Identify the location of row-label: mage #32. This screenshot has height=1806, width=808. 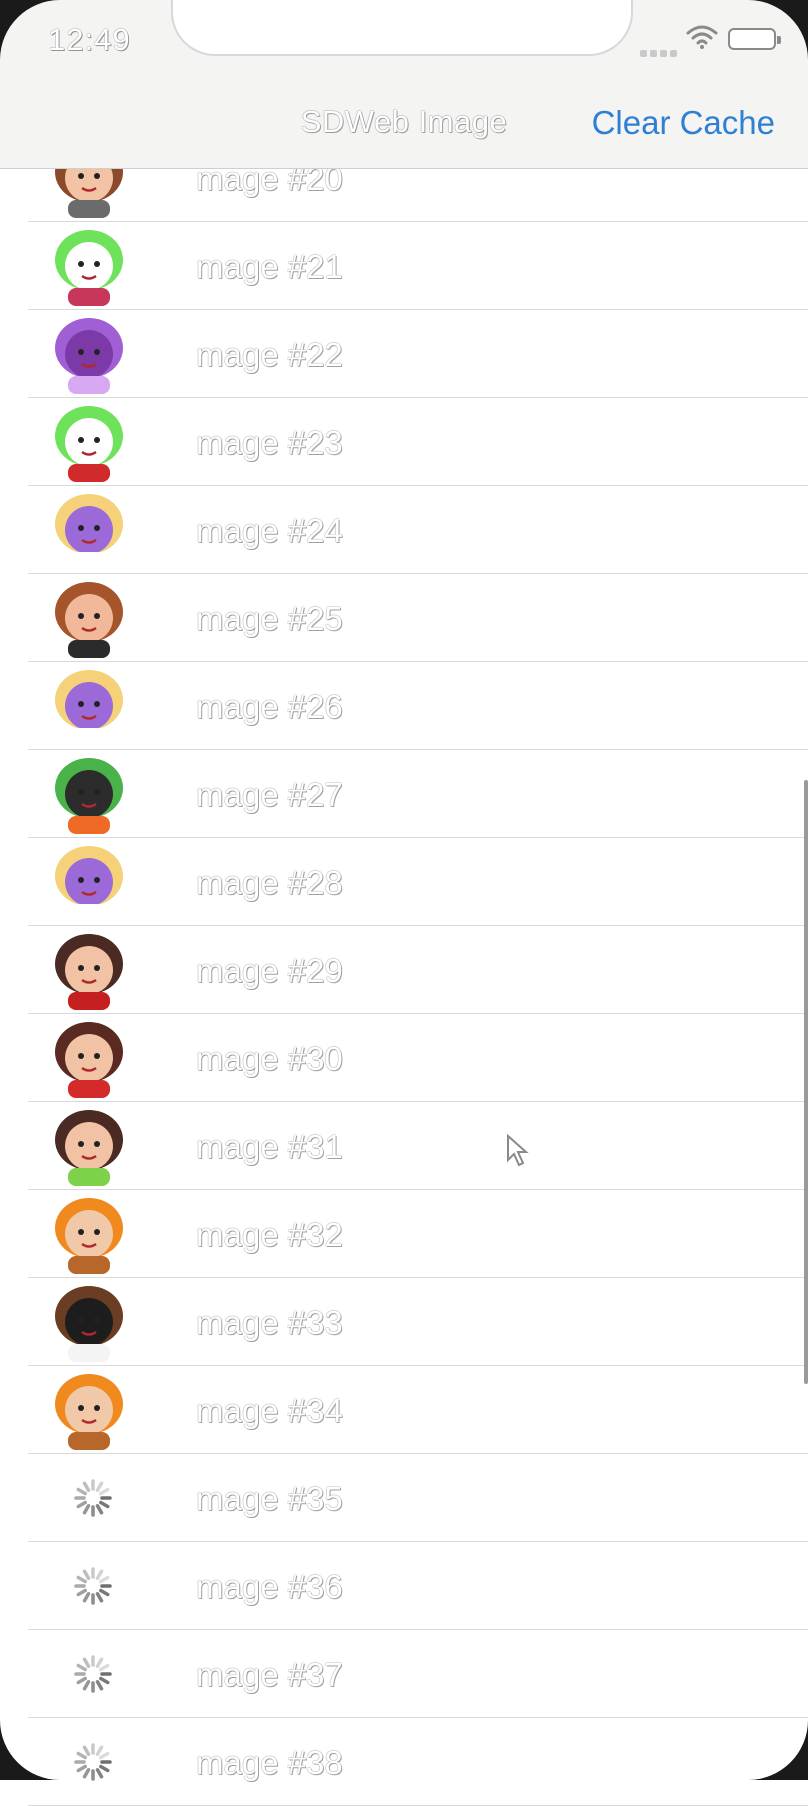
(269, 1234).